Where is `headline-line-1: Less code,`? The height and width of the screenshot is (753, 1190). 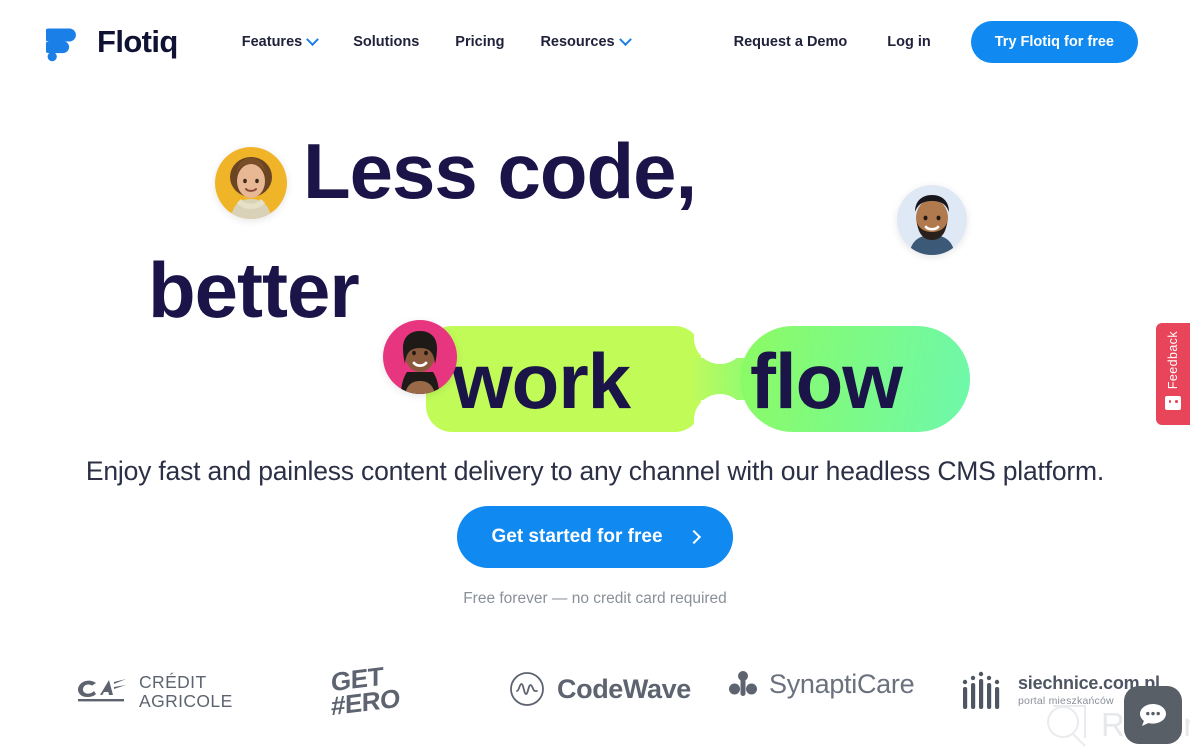 headline-line-1: Less code, is located at coordinates (500, 171).